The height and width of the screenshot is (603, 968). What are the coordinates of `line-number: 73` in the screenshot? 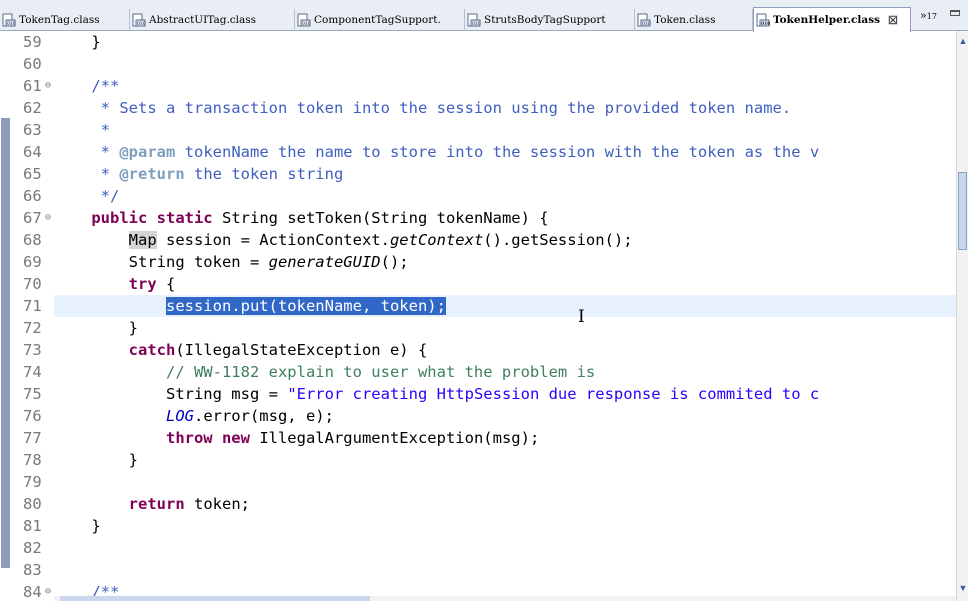 It's located at (32, 350).